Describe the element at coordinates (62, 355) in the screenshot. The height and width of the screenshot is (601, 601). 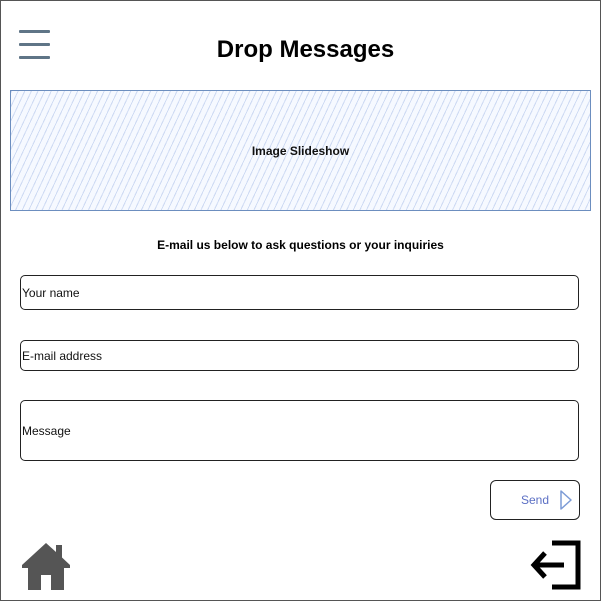
I see `email-placeholder: E-mail address` at that location.